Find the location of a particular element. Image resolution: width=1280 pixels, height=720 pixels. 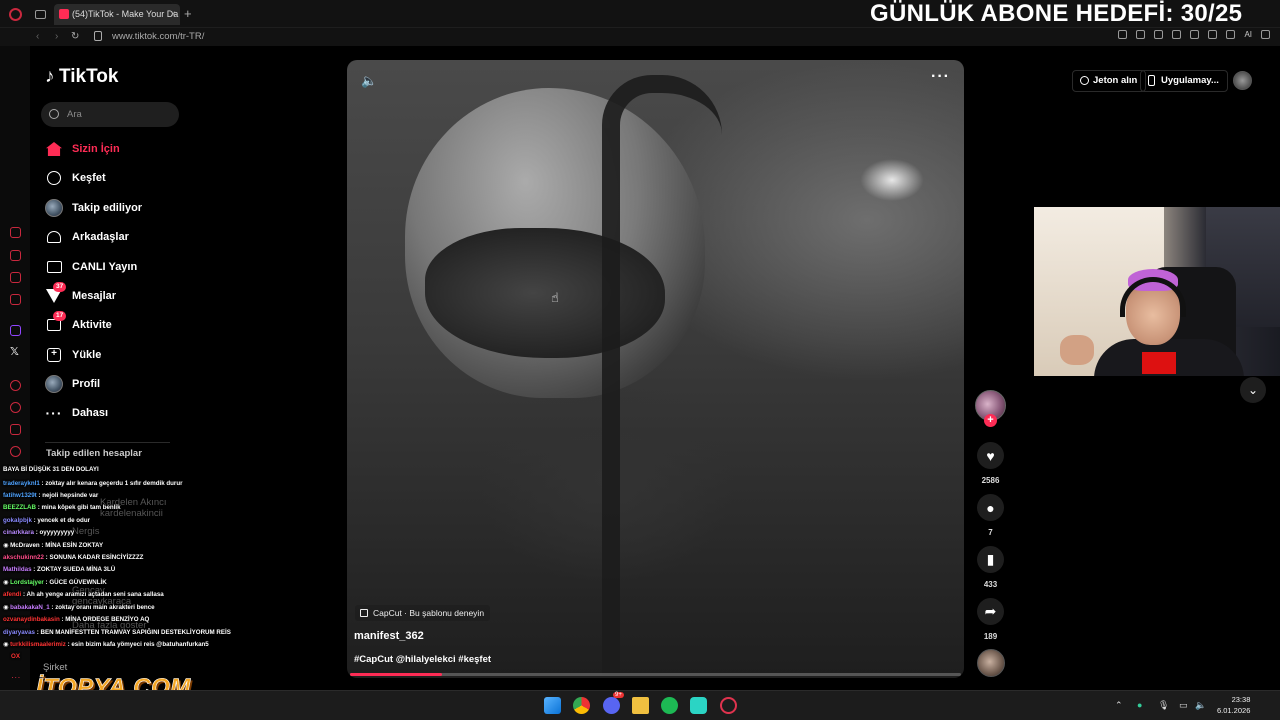

nav-item-messages: 37 Mesajlar is located at coordinates (80, 294).